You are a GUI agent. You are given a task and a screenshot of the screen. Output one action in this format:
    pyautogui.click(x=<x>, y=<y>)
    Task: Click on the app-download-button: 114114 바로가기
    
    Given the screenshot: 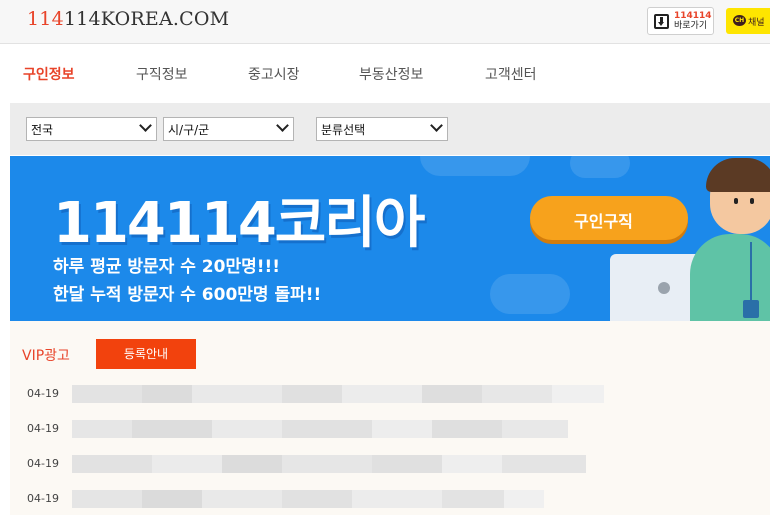 What is the action you would take?
    pyautogui.click(x=680, y=21)
    